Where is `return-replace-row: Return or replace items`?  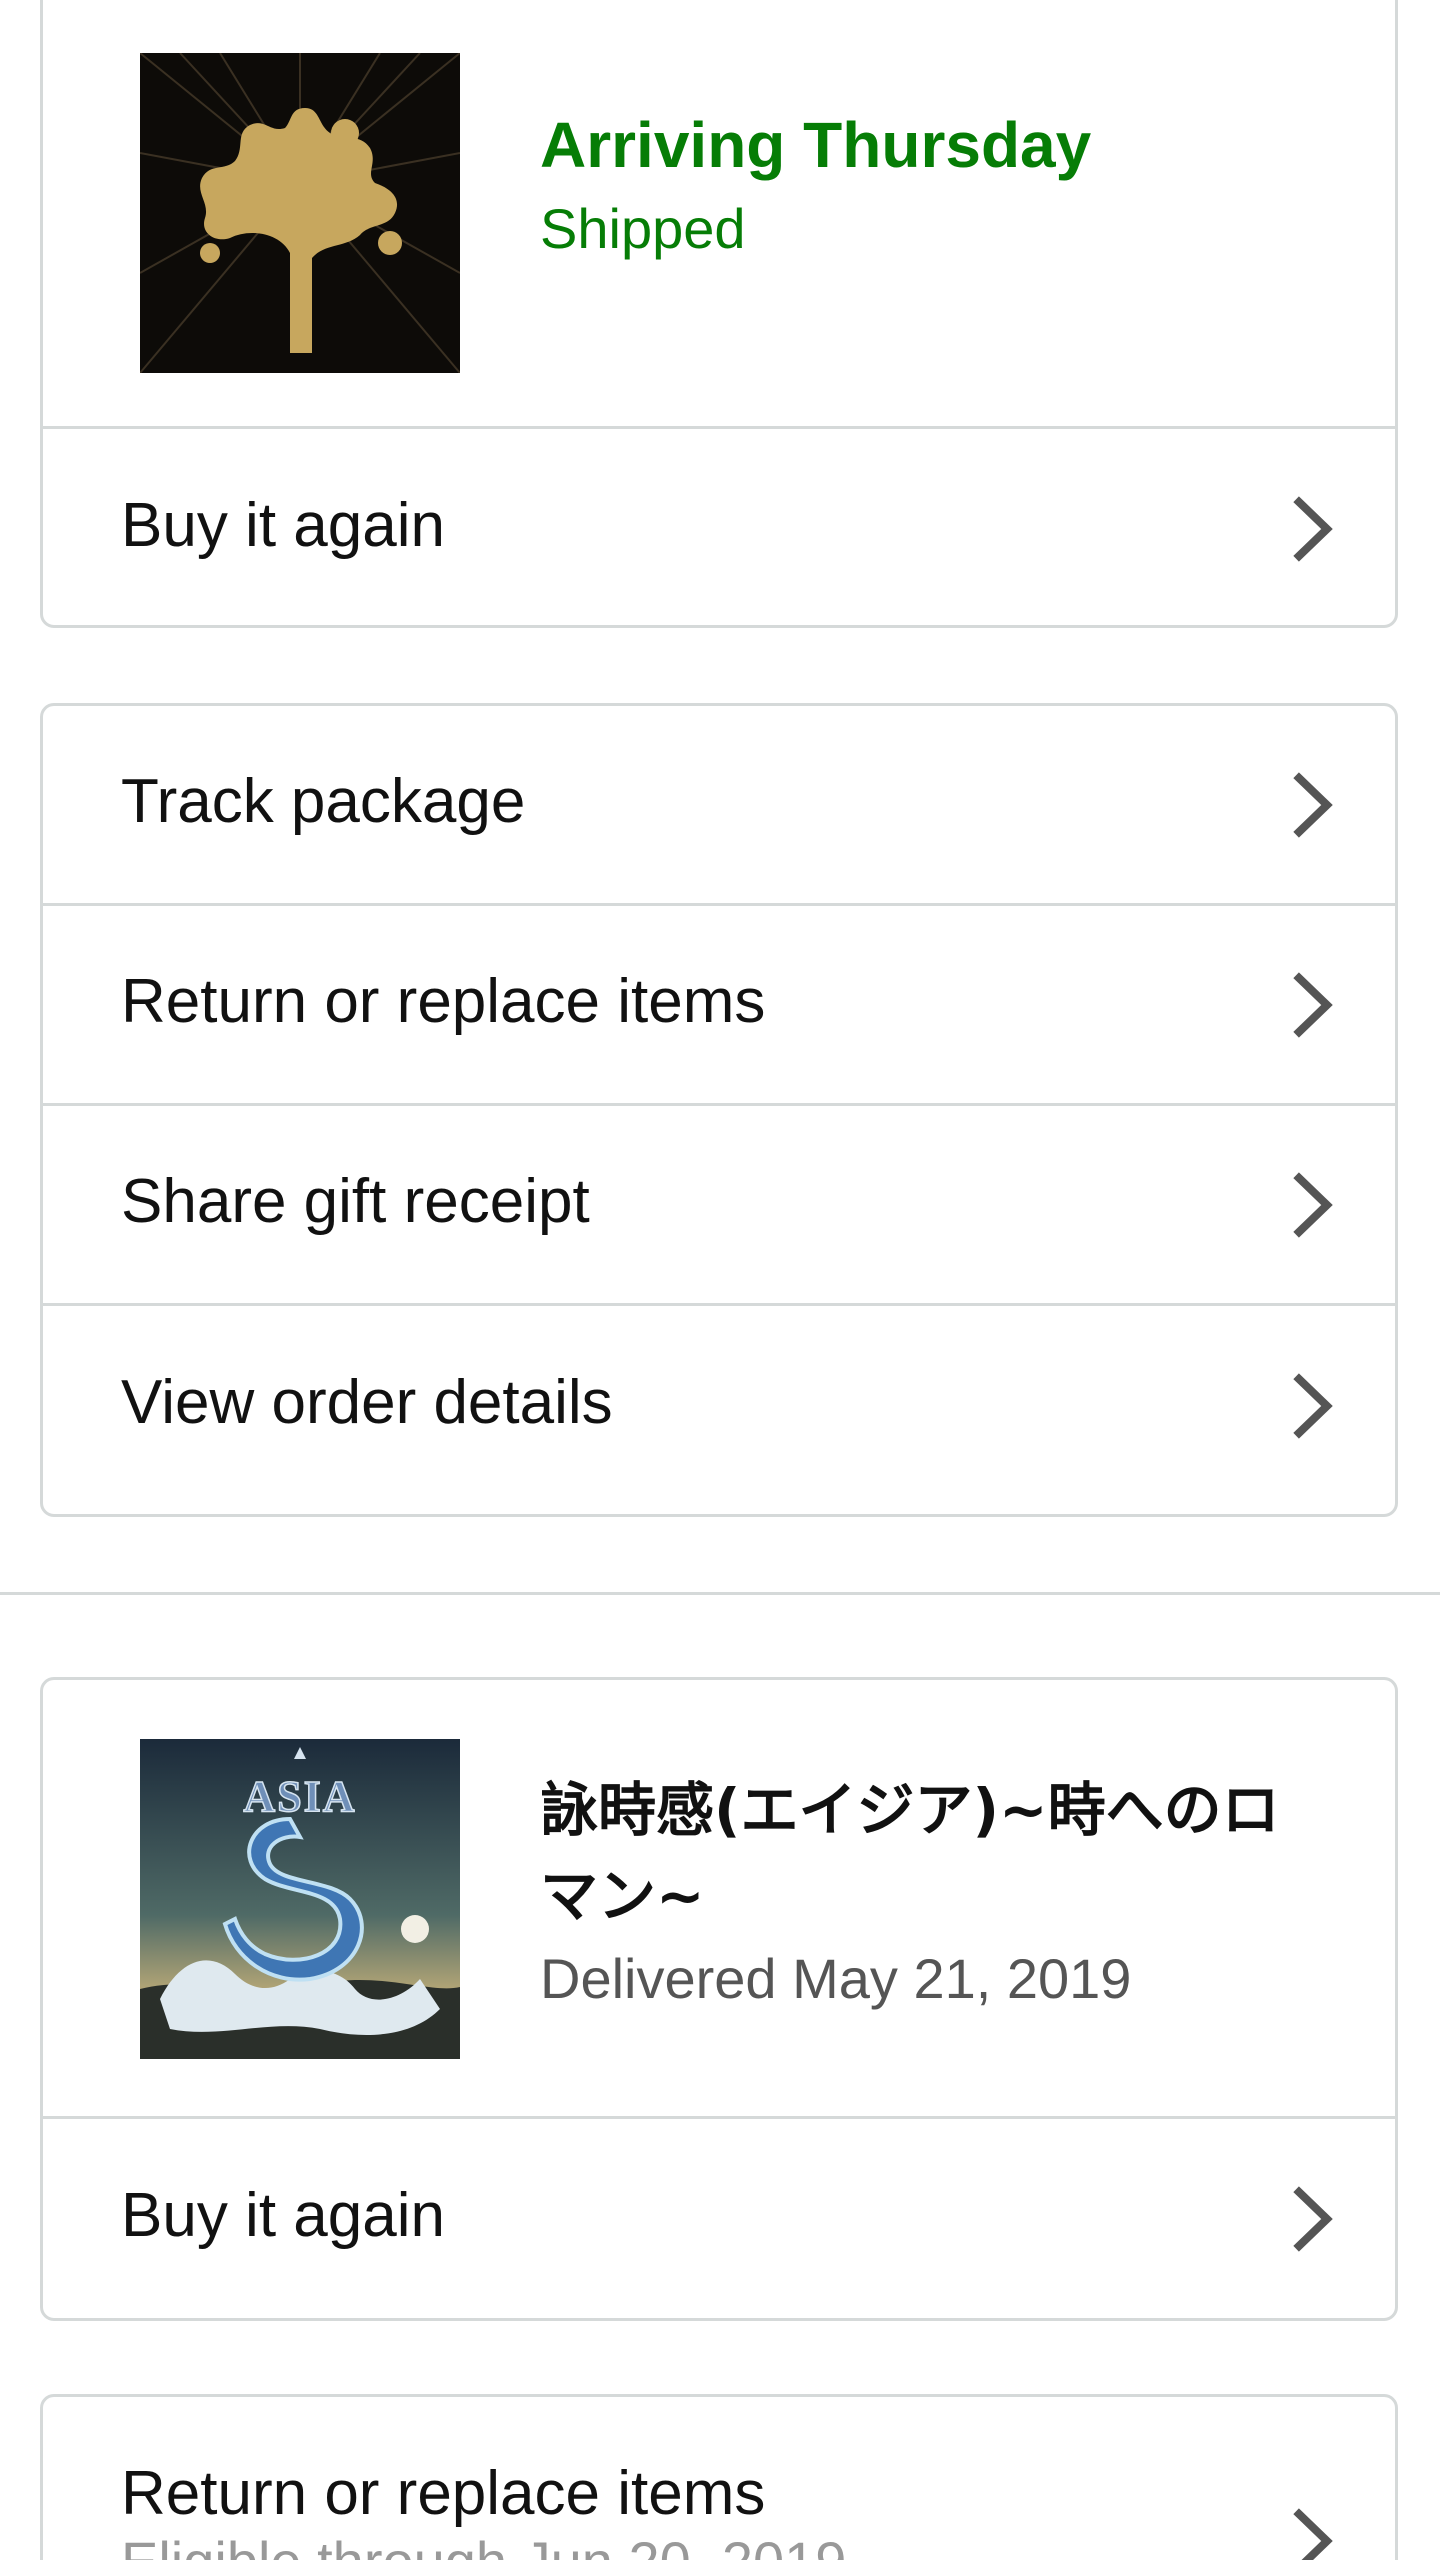 return-replace-row: Return or replace items is located at coordinates (719, 1006).